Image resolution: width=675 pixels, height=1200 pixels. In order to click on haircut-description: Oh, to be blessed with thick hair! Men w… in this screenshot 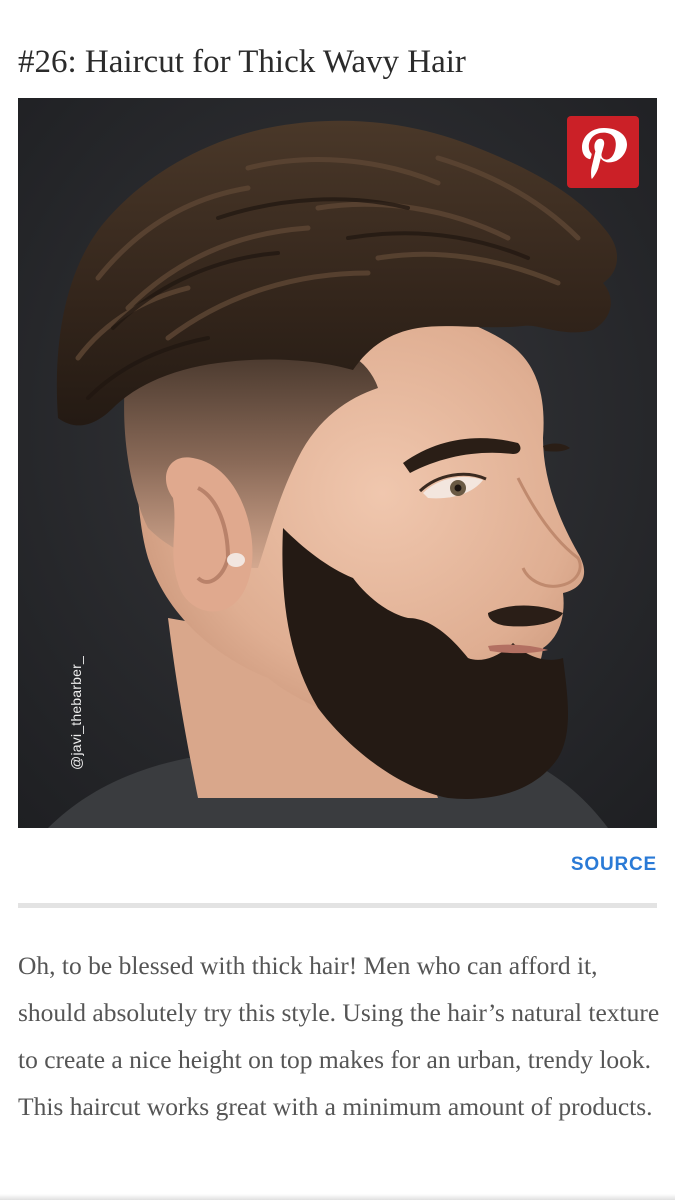, I will do `click(339, 1036)`.